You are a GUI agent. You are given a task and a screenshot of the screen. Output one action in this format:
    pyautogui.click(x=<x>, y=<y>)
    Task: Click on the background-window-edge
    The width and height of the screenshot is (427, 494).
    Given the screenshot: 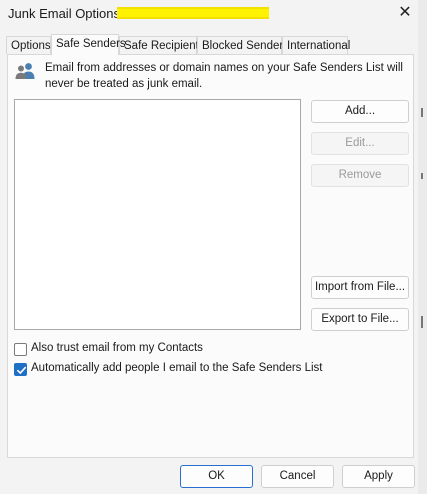 What is the action you would take?
    pyautogui.click(x=422, y=247)
    